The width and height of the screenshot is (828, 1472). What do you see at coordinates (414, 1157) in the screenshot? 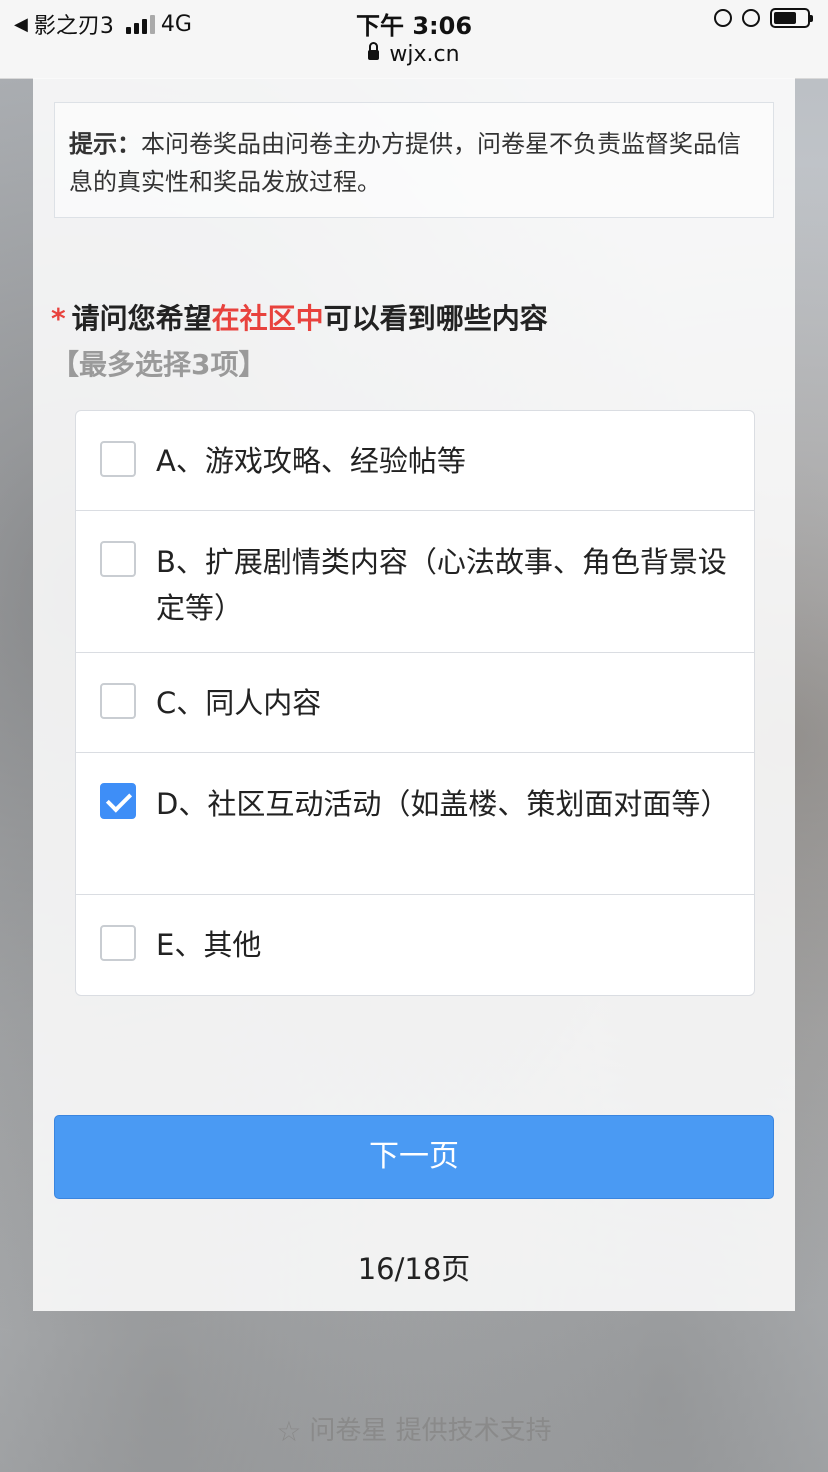
I see `next-page-button: 下一页` at bounding box center [414, 1157].